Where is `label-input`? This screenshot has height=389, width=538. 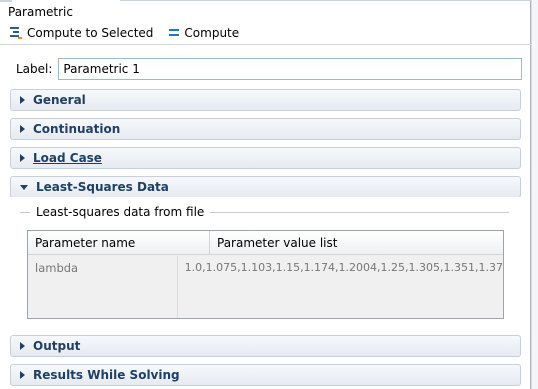 label-input is located at coordinates (290, 69).